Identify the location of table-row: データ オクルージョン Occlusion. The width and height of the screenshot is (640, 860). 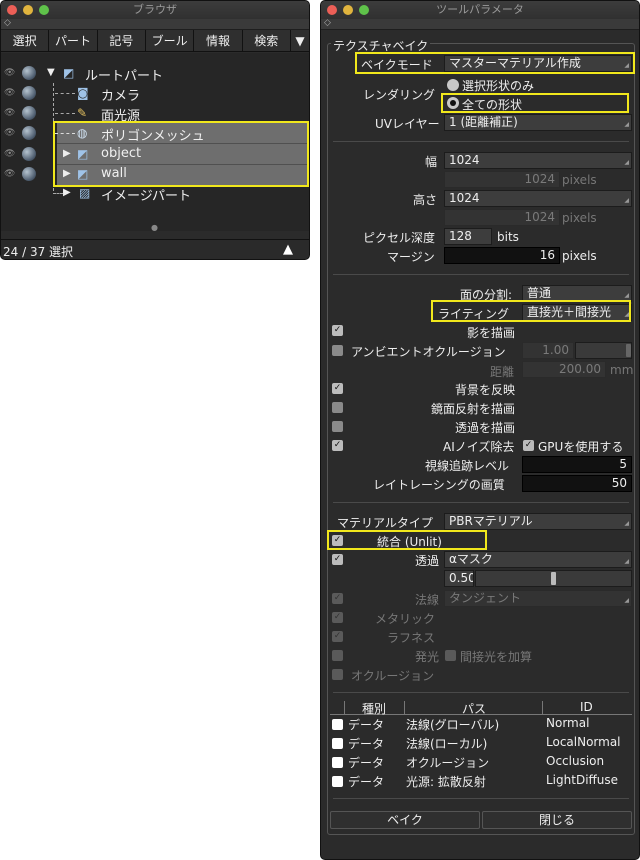
(481, 762).